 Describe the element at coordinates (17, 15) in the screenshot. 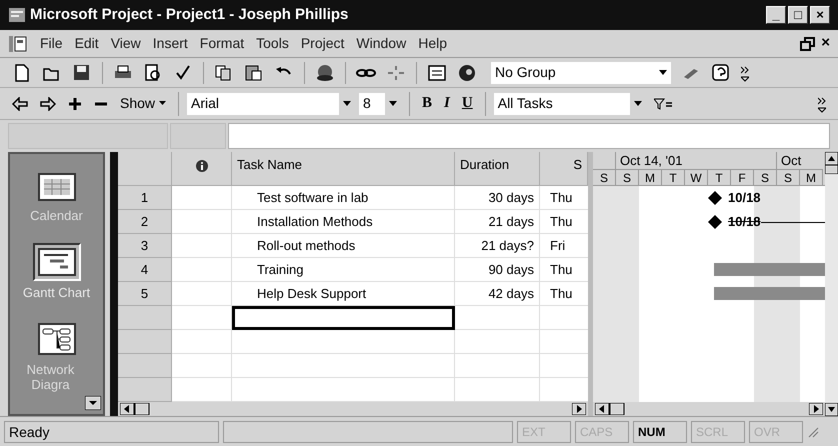

I see `app-icon` at that location.